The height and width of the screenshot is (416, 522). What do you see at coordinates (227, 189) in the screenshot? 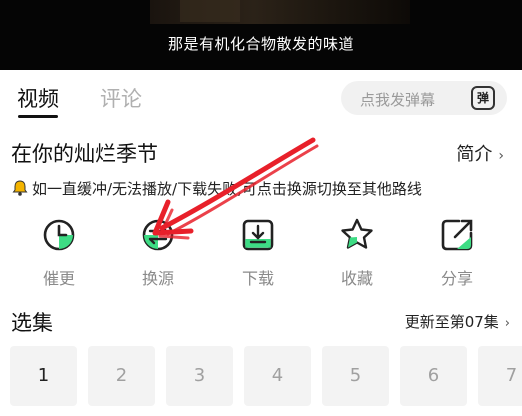
I see `notice-text: 如一直缓冲/无法播放/下载失败,可点击换源切换至其他路线` at bounding box center [227, 189].